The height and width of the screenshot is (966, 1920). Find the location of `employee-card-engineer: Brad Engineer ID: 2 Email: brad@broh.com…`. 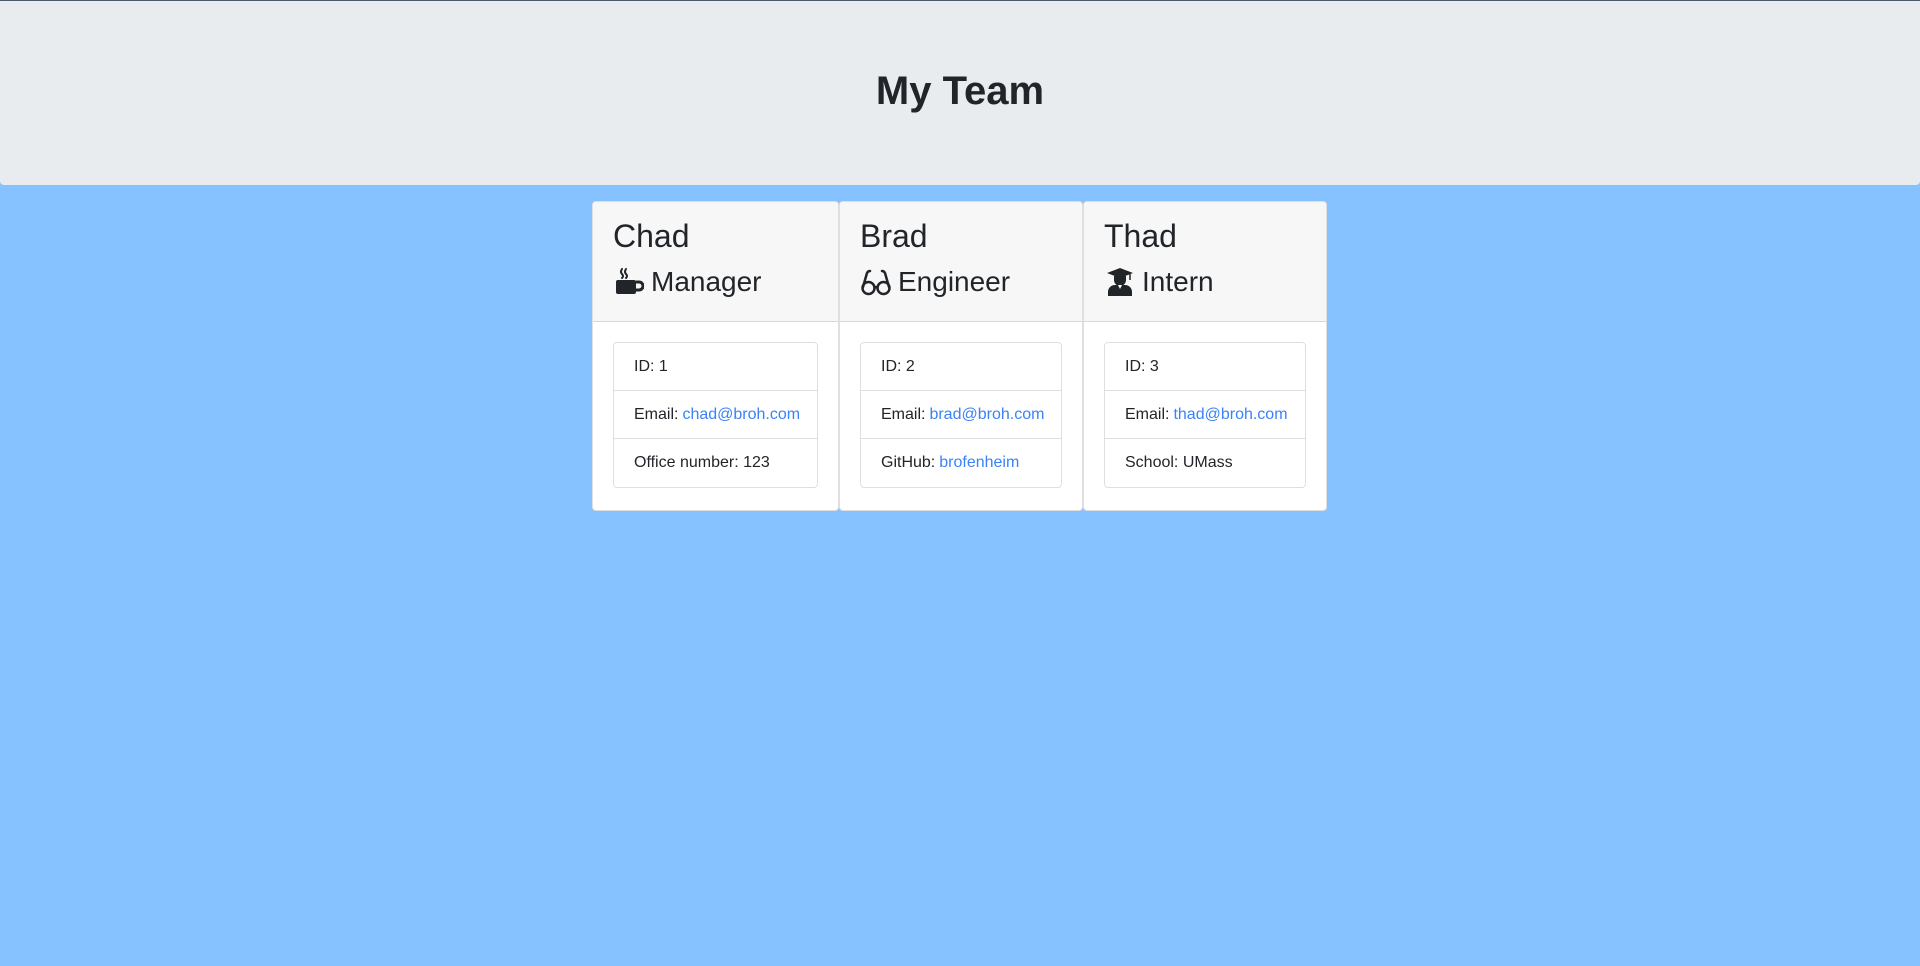

employee-card-engineer: Brad Engineer ID: 2 Email: brad@broh.com… is located at coordinates (961, 356).